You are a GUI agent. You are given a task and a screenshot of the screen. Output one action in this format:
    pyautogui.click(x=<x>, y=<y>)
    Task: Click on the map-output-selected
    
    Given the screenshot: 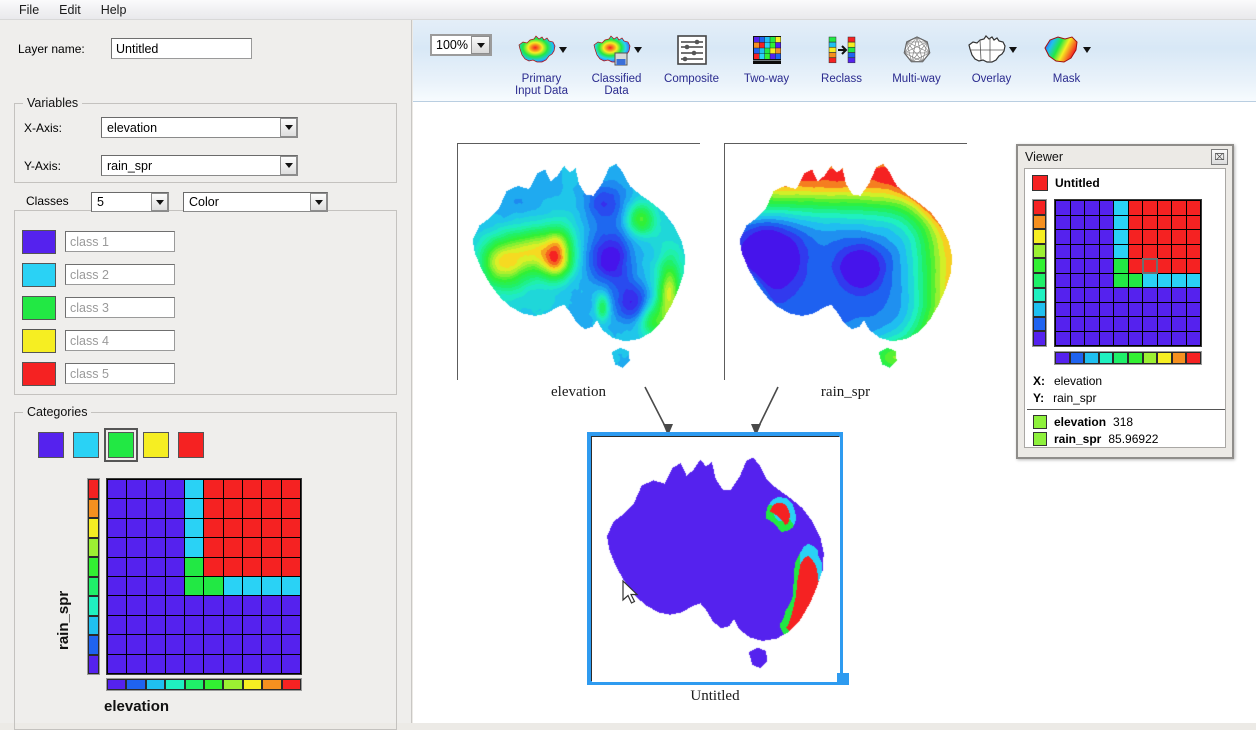 What is the action you would take?
    pyautogui.click(x=715, y=558)
    